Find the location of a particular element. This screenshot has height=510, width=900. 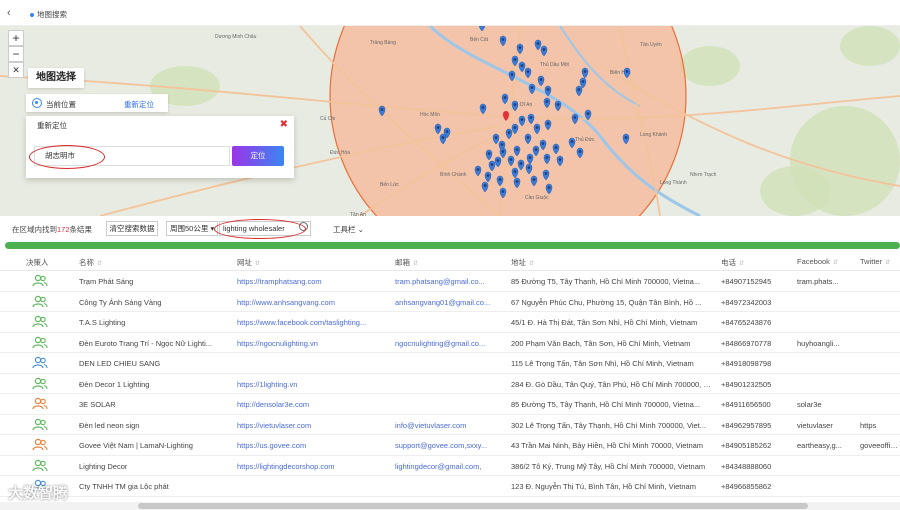

column-header: 邮箱 ⇵ is located at coordinates (406, 262).